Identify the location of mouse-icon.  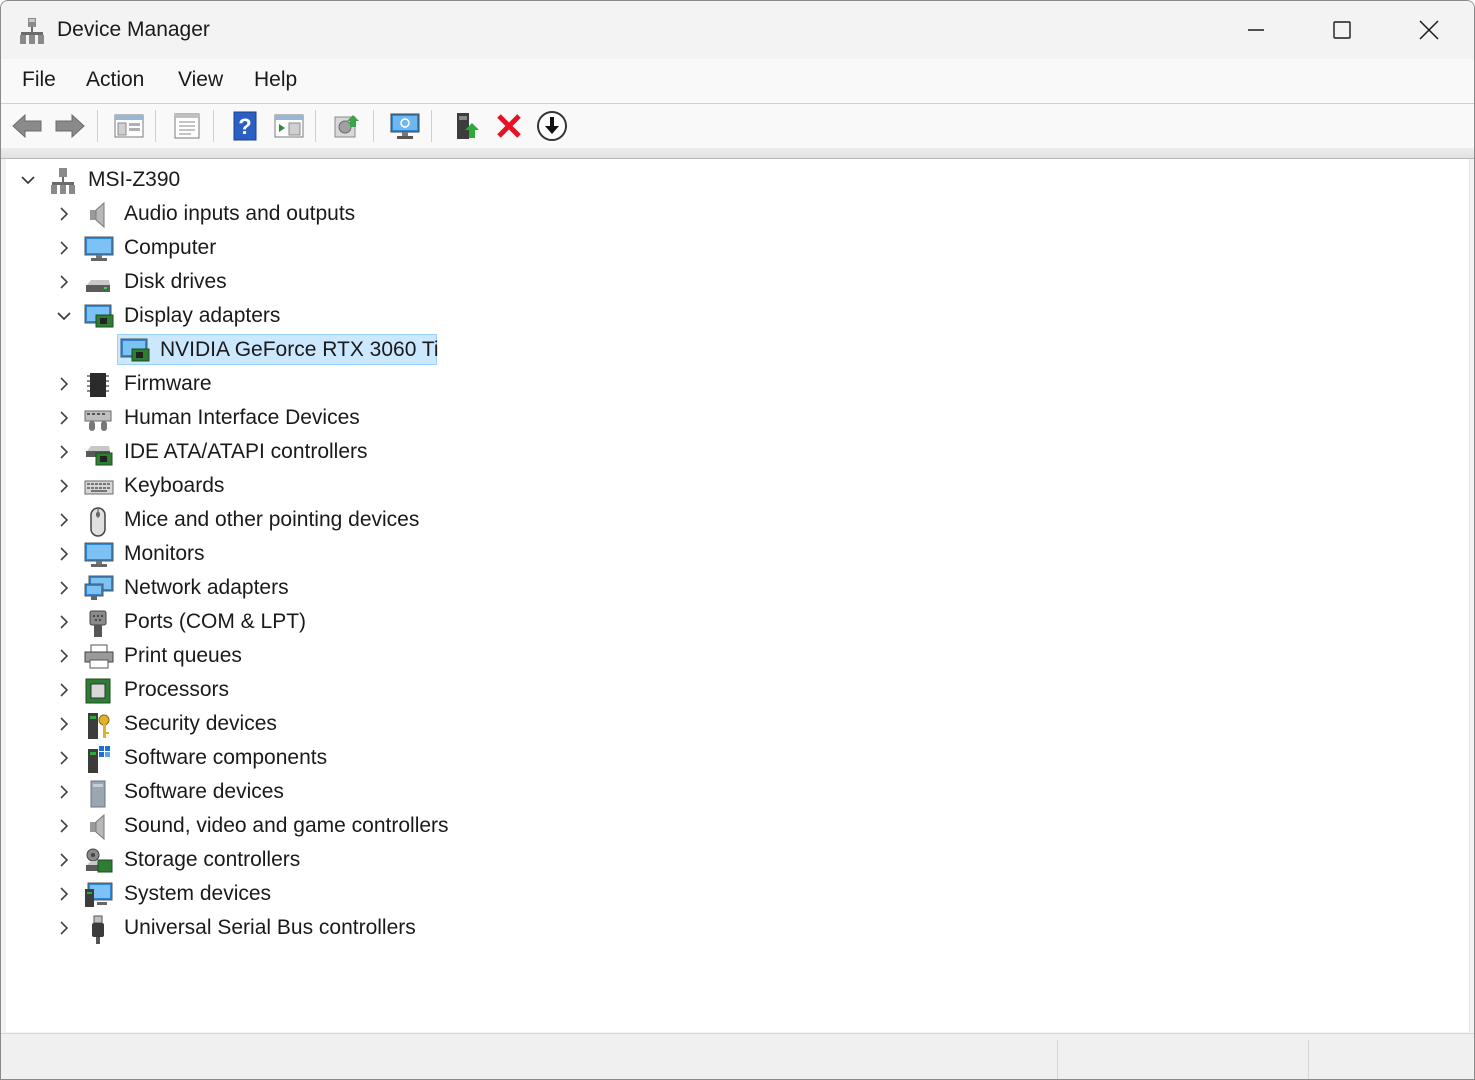
(98, 522).